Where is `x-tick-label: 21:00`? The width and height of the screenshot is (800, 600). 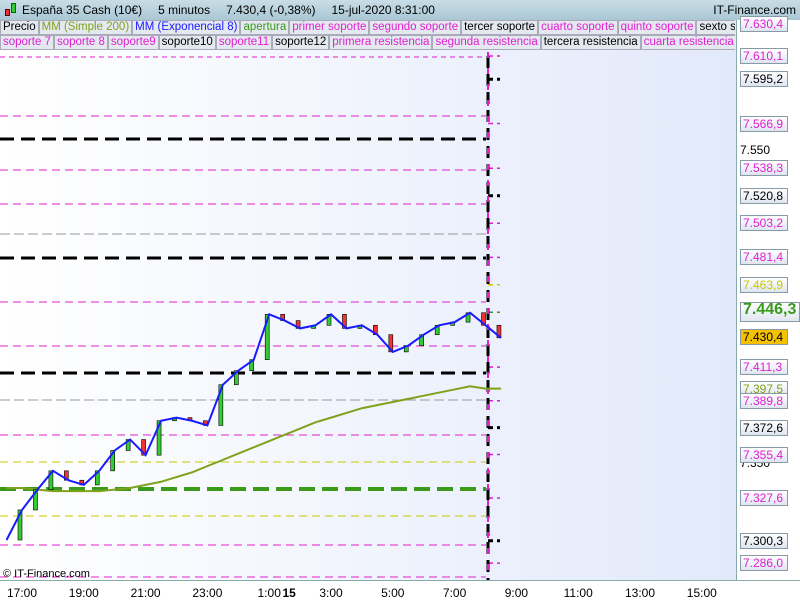 x-tick-label: 21:00 is located at coordinates (145, 593).